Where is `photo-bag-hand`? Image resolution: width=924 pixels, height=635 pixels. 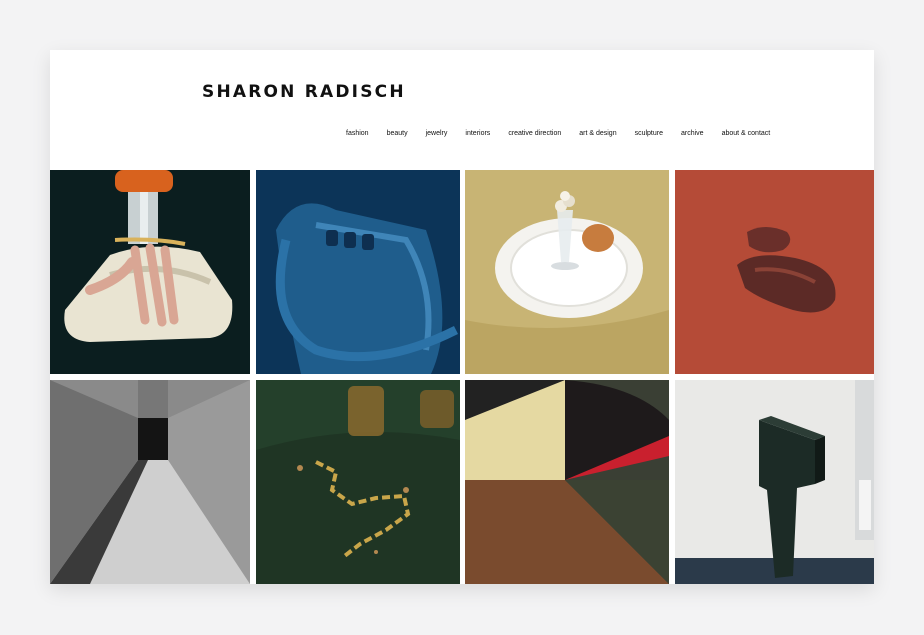 photo-bag-hand is located at coordinates (150, 272).